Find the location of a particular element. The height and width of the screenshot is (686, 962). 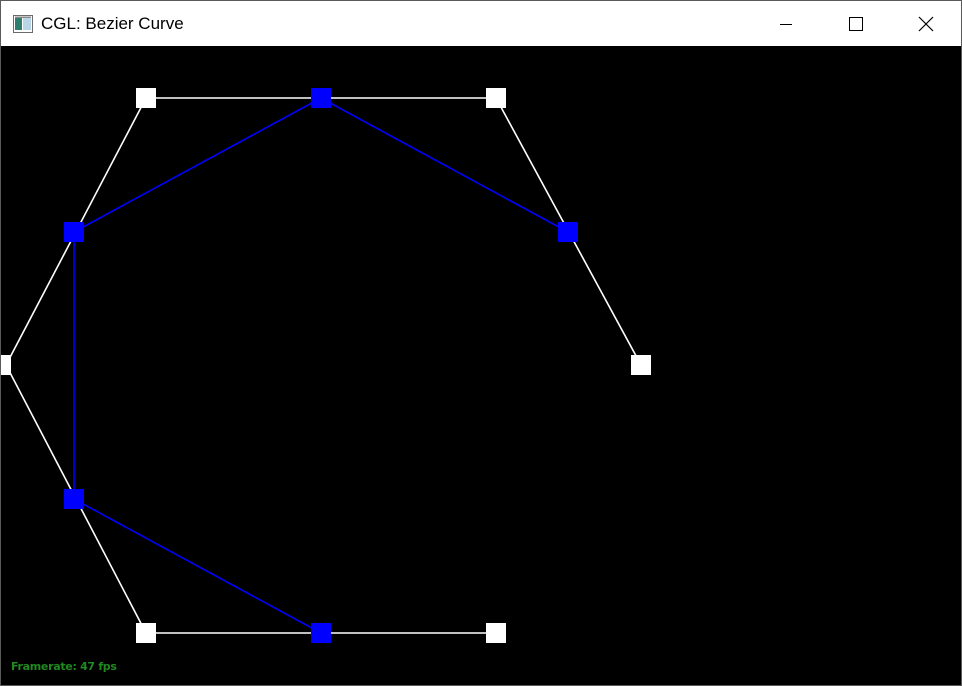

minimize-icon is located at coordinates (786, 24).